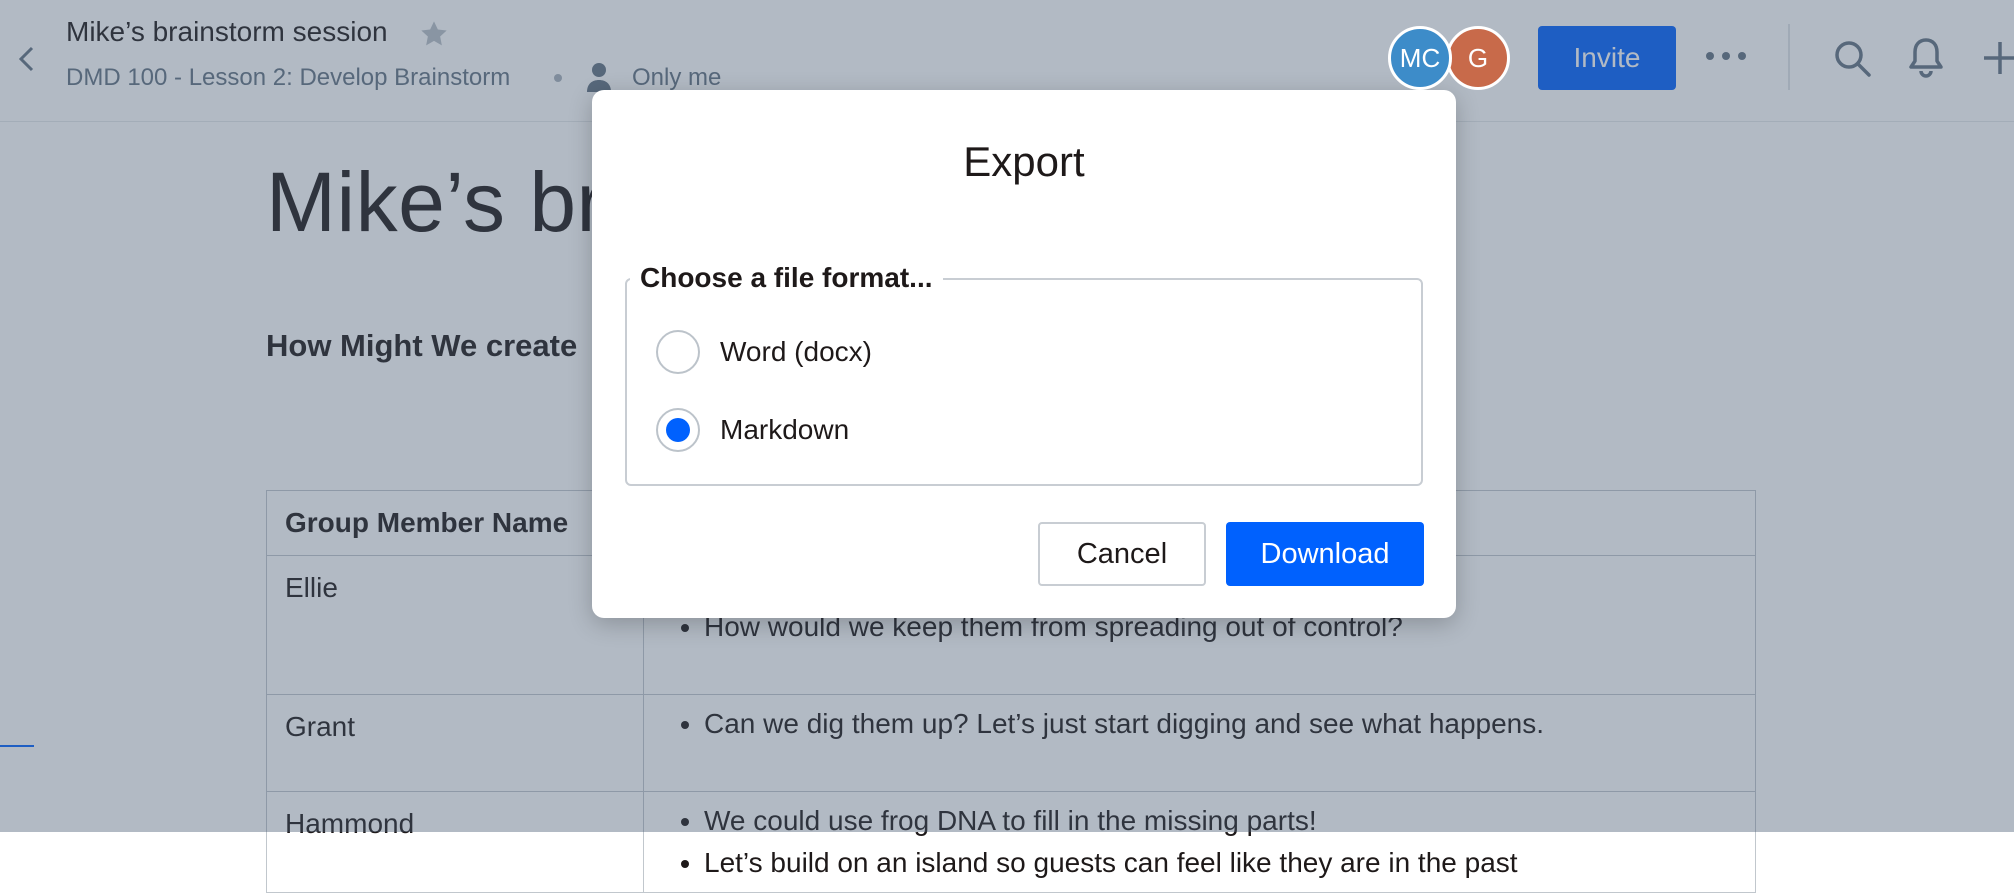  Describe the element at coordinates (1325, 554) in the screenshot. I see `download-button: Download` at that location.